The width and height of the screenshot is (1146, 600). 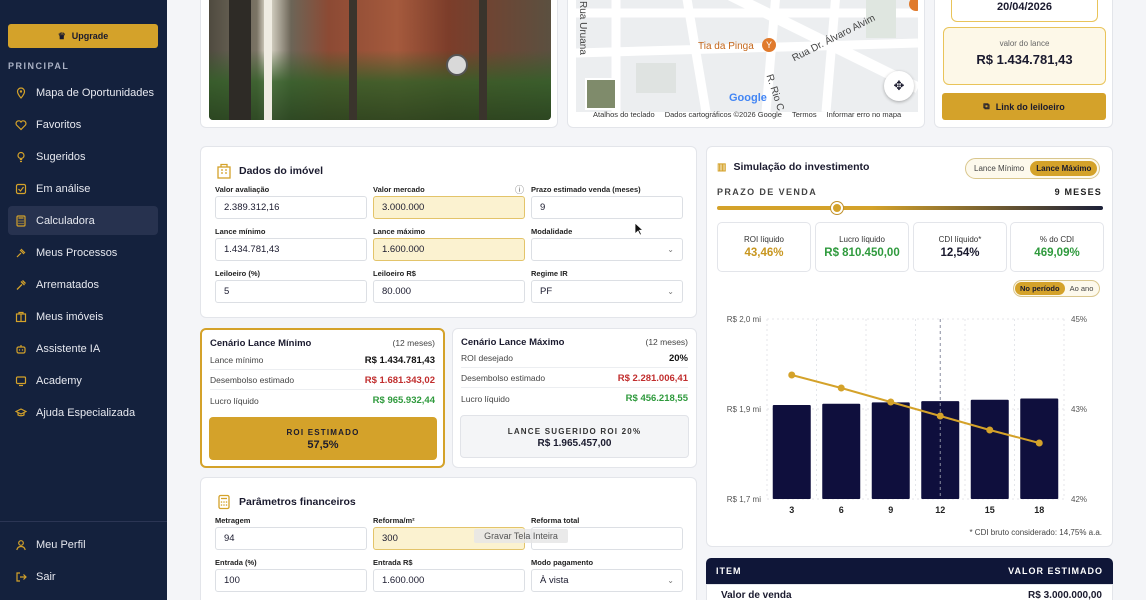 I want to click on map-report-link: Informar erro no mapa, so click(x=864, y=114).